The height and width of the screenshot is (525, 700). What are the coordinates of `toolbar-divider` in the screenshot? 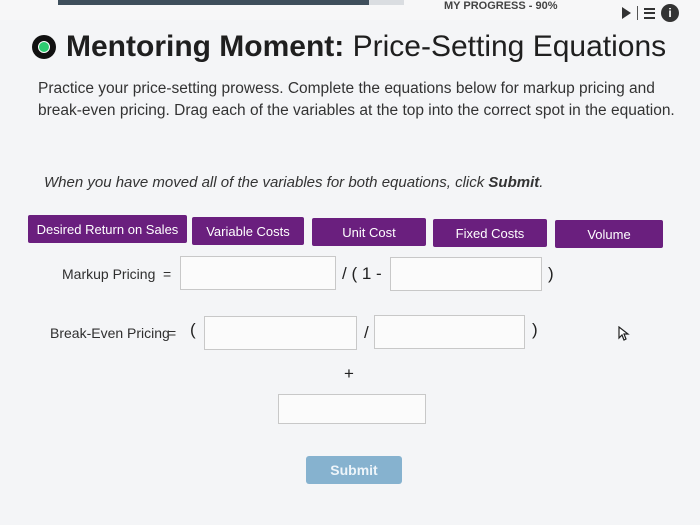 It's located at (637, 13).